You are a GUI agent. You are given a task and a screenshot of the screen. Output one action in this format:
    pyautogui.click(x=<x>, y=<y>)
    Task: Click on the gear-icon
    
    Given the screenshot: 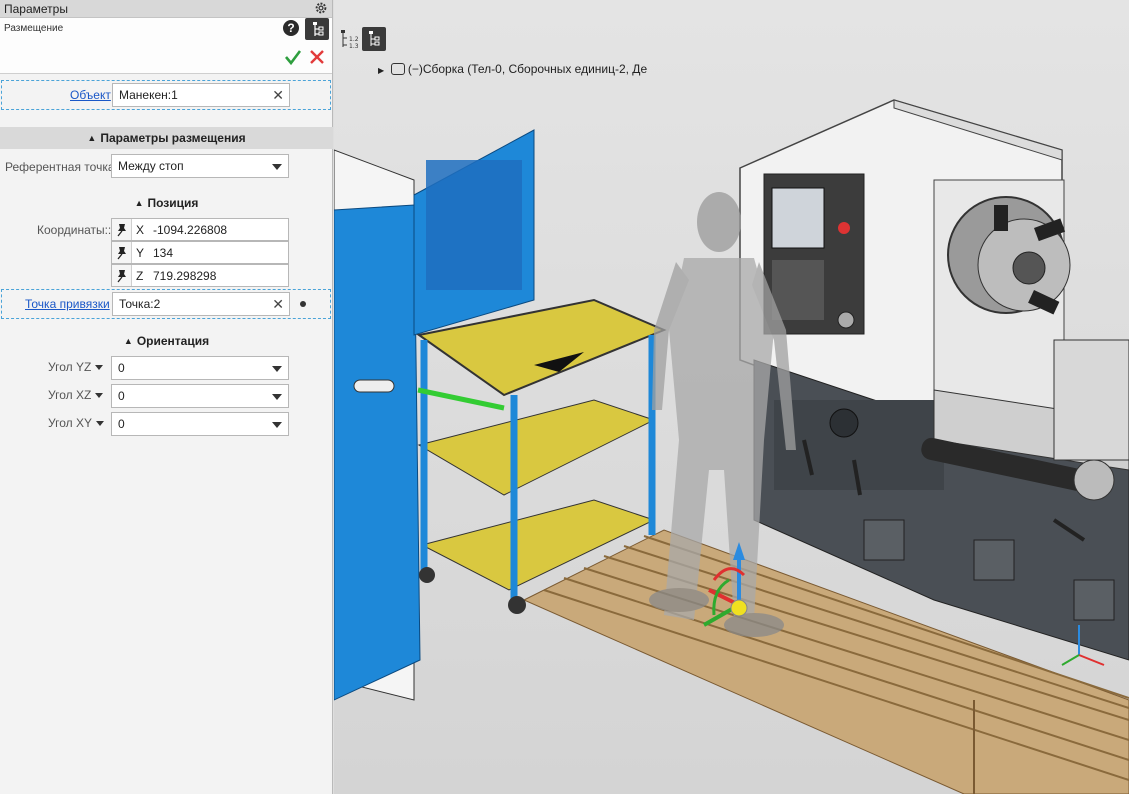 What is the action you would take?
    pyautogui.click(x=321, y=8)
    